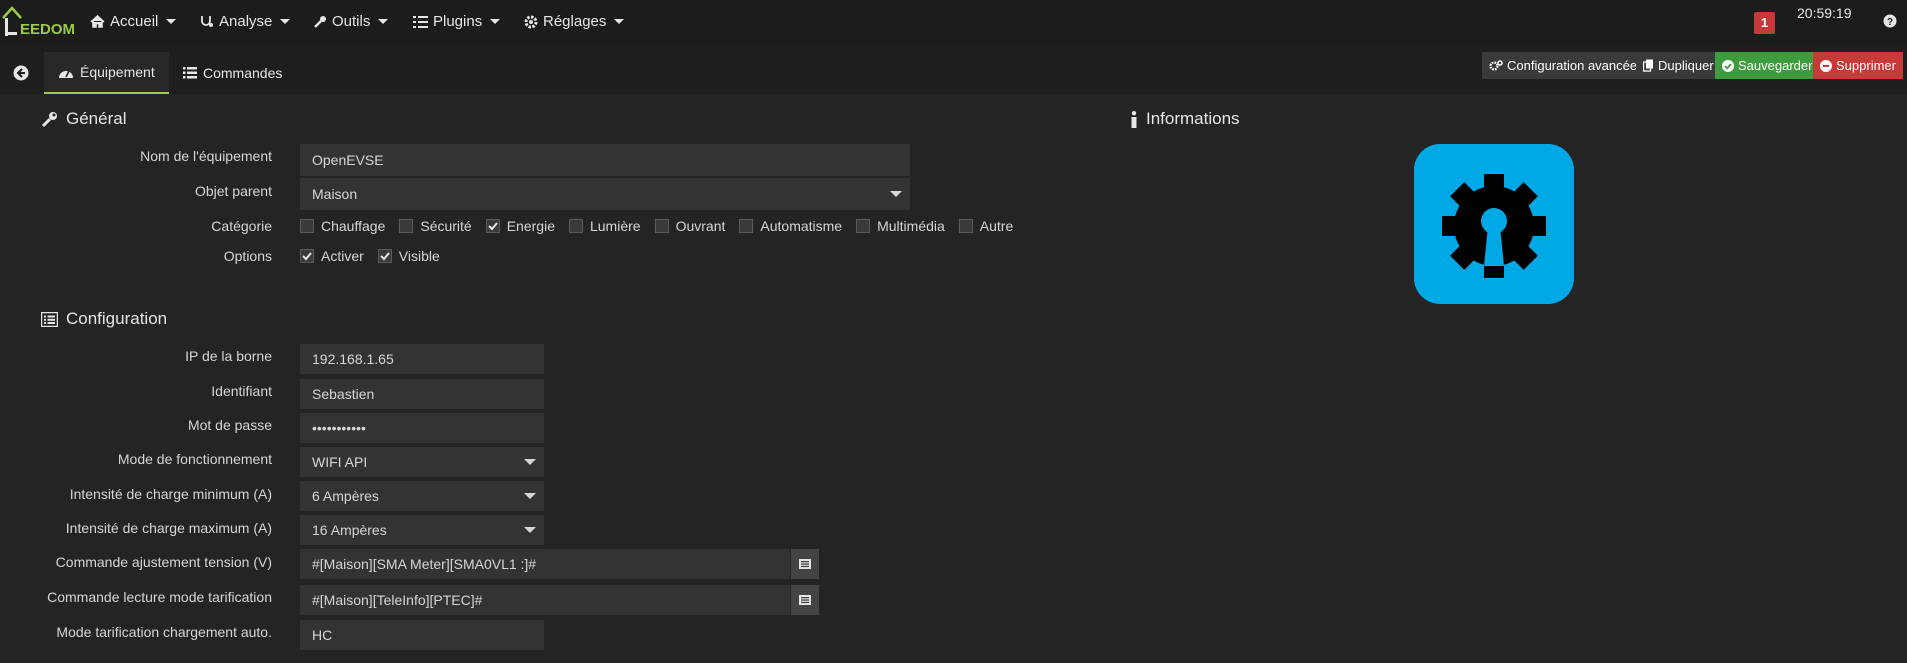  I want to click on category-chauffage: Chauffage, so click(342, 226).